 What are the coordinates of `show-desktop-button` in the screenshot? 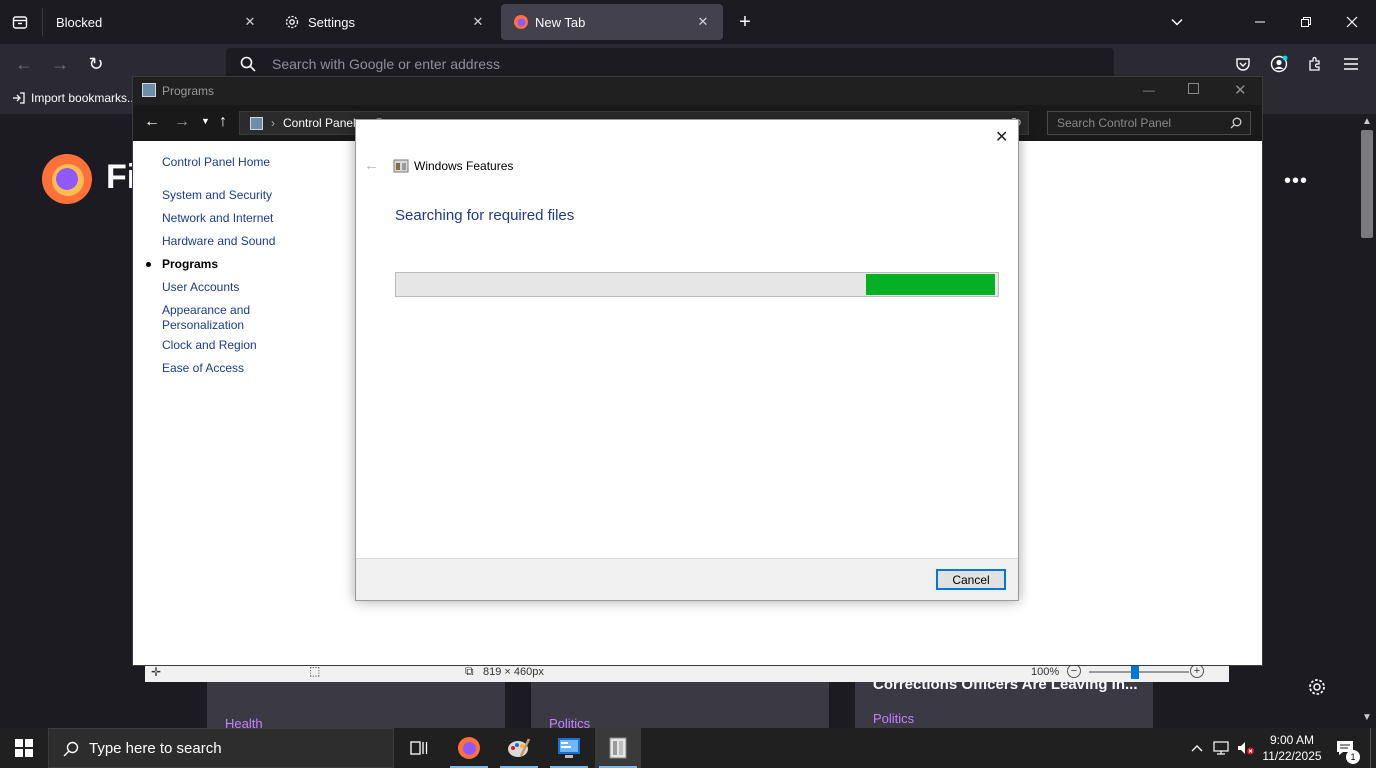 It's located at (1373, 748).